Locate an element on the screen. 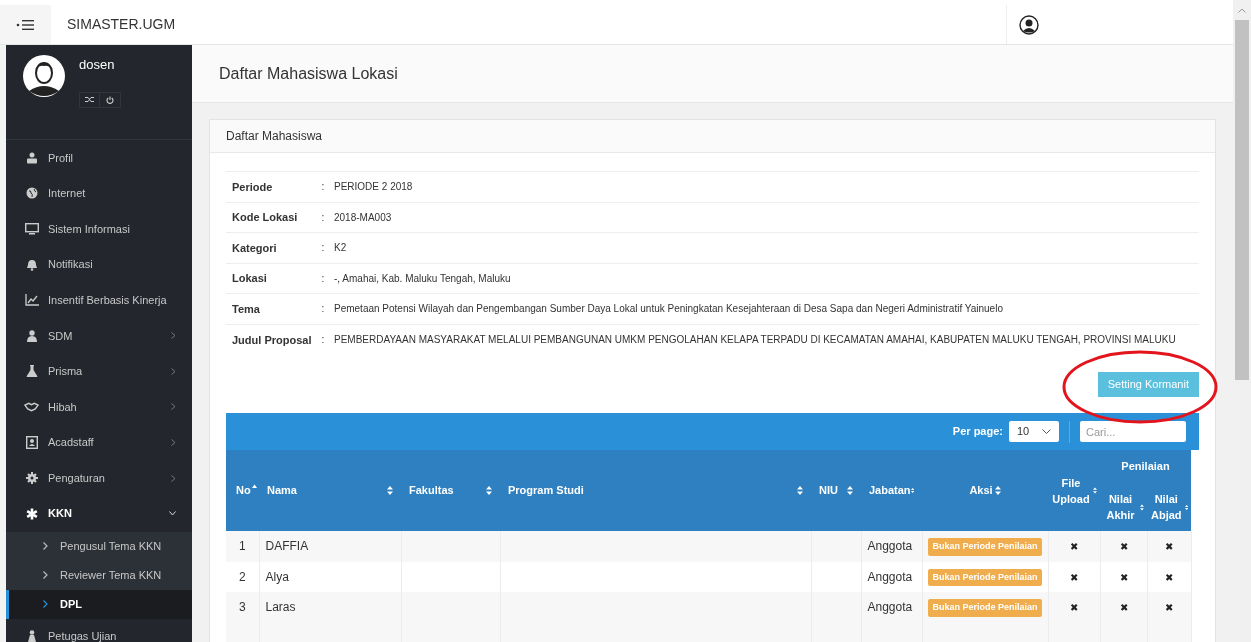 This screenshot has height=642, width=1251. column-header: Jabatan is located at coordinates (890, 490).